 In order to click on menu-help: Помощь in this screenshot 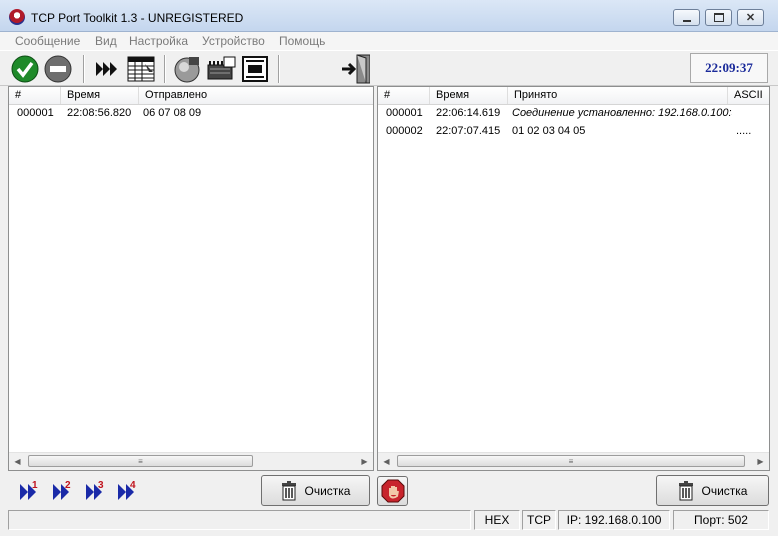, I will do `click(302, 41)`.